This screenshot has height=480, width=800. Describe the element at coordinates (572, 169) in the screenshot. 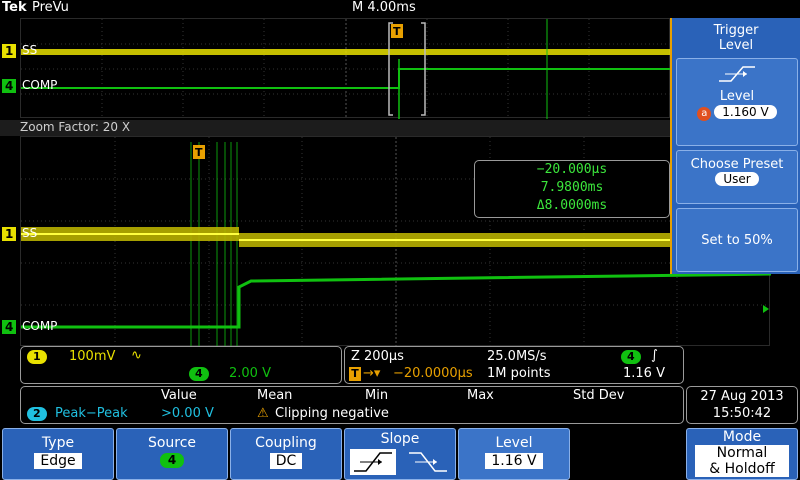

I see `cursor-readout-line1: −20.000µs` at that location.